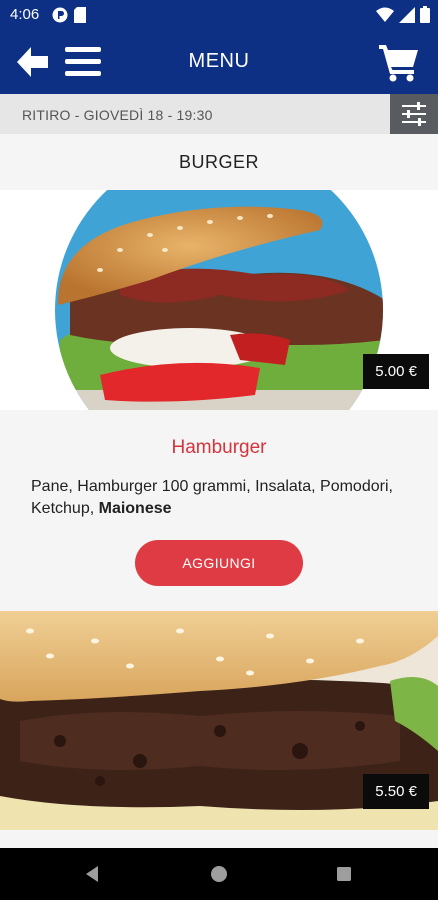 The image size is (438, 900). I want to click on price-tag: 5.00 €, so click(396, 371).